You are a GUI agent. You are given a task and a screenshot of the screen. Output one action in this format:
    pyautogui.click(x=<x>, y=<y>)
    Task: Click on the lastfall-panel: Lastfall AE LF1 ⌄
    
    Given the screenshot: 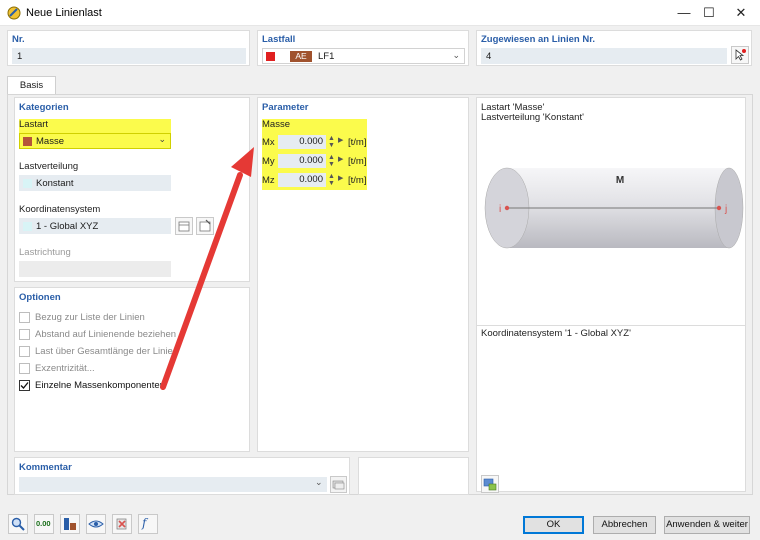 What is the action you would take?
    pyautogui.click(x=363, y=48)
    